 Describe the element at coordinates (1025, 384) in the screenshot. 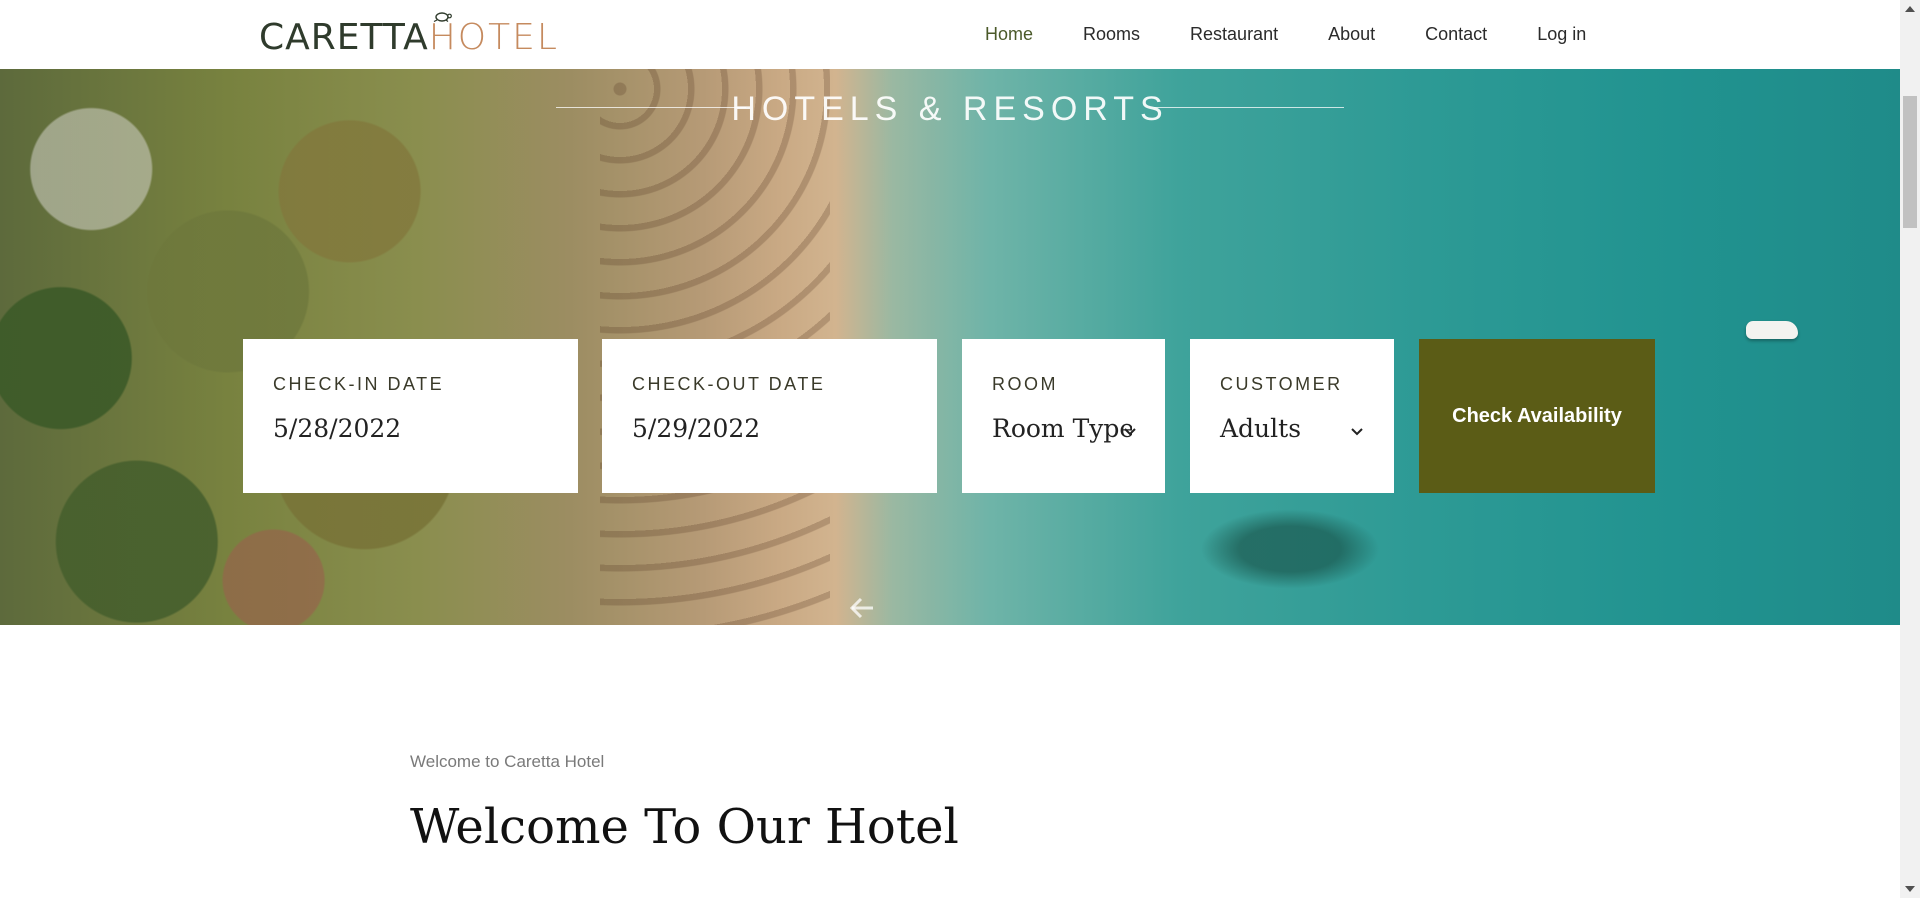

I see `room-label: ROOM` at that location.